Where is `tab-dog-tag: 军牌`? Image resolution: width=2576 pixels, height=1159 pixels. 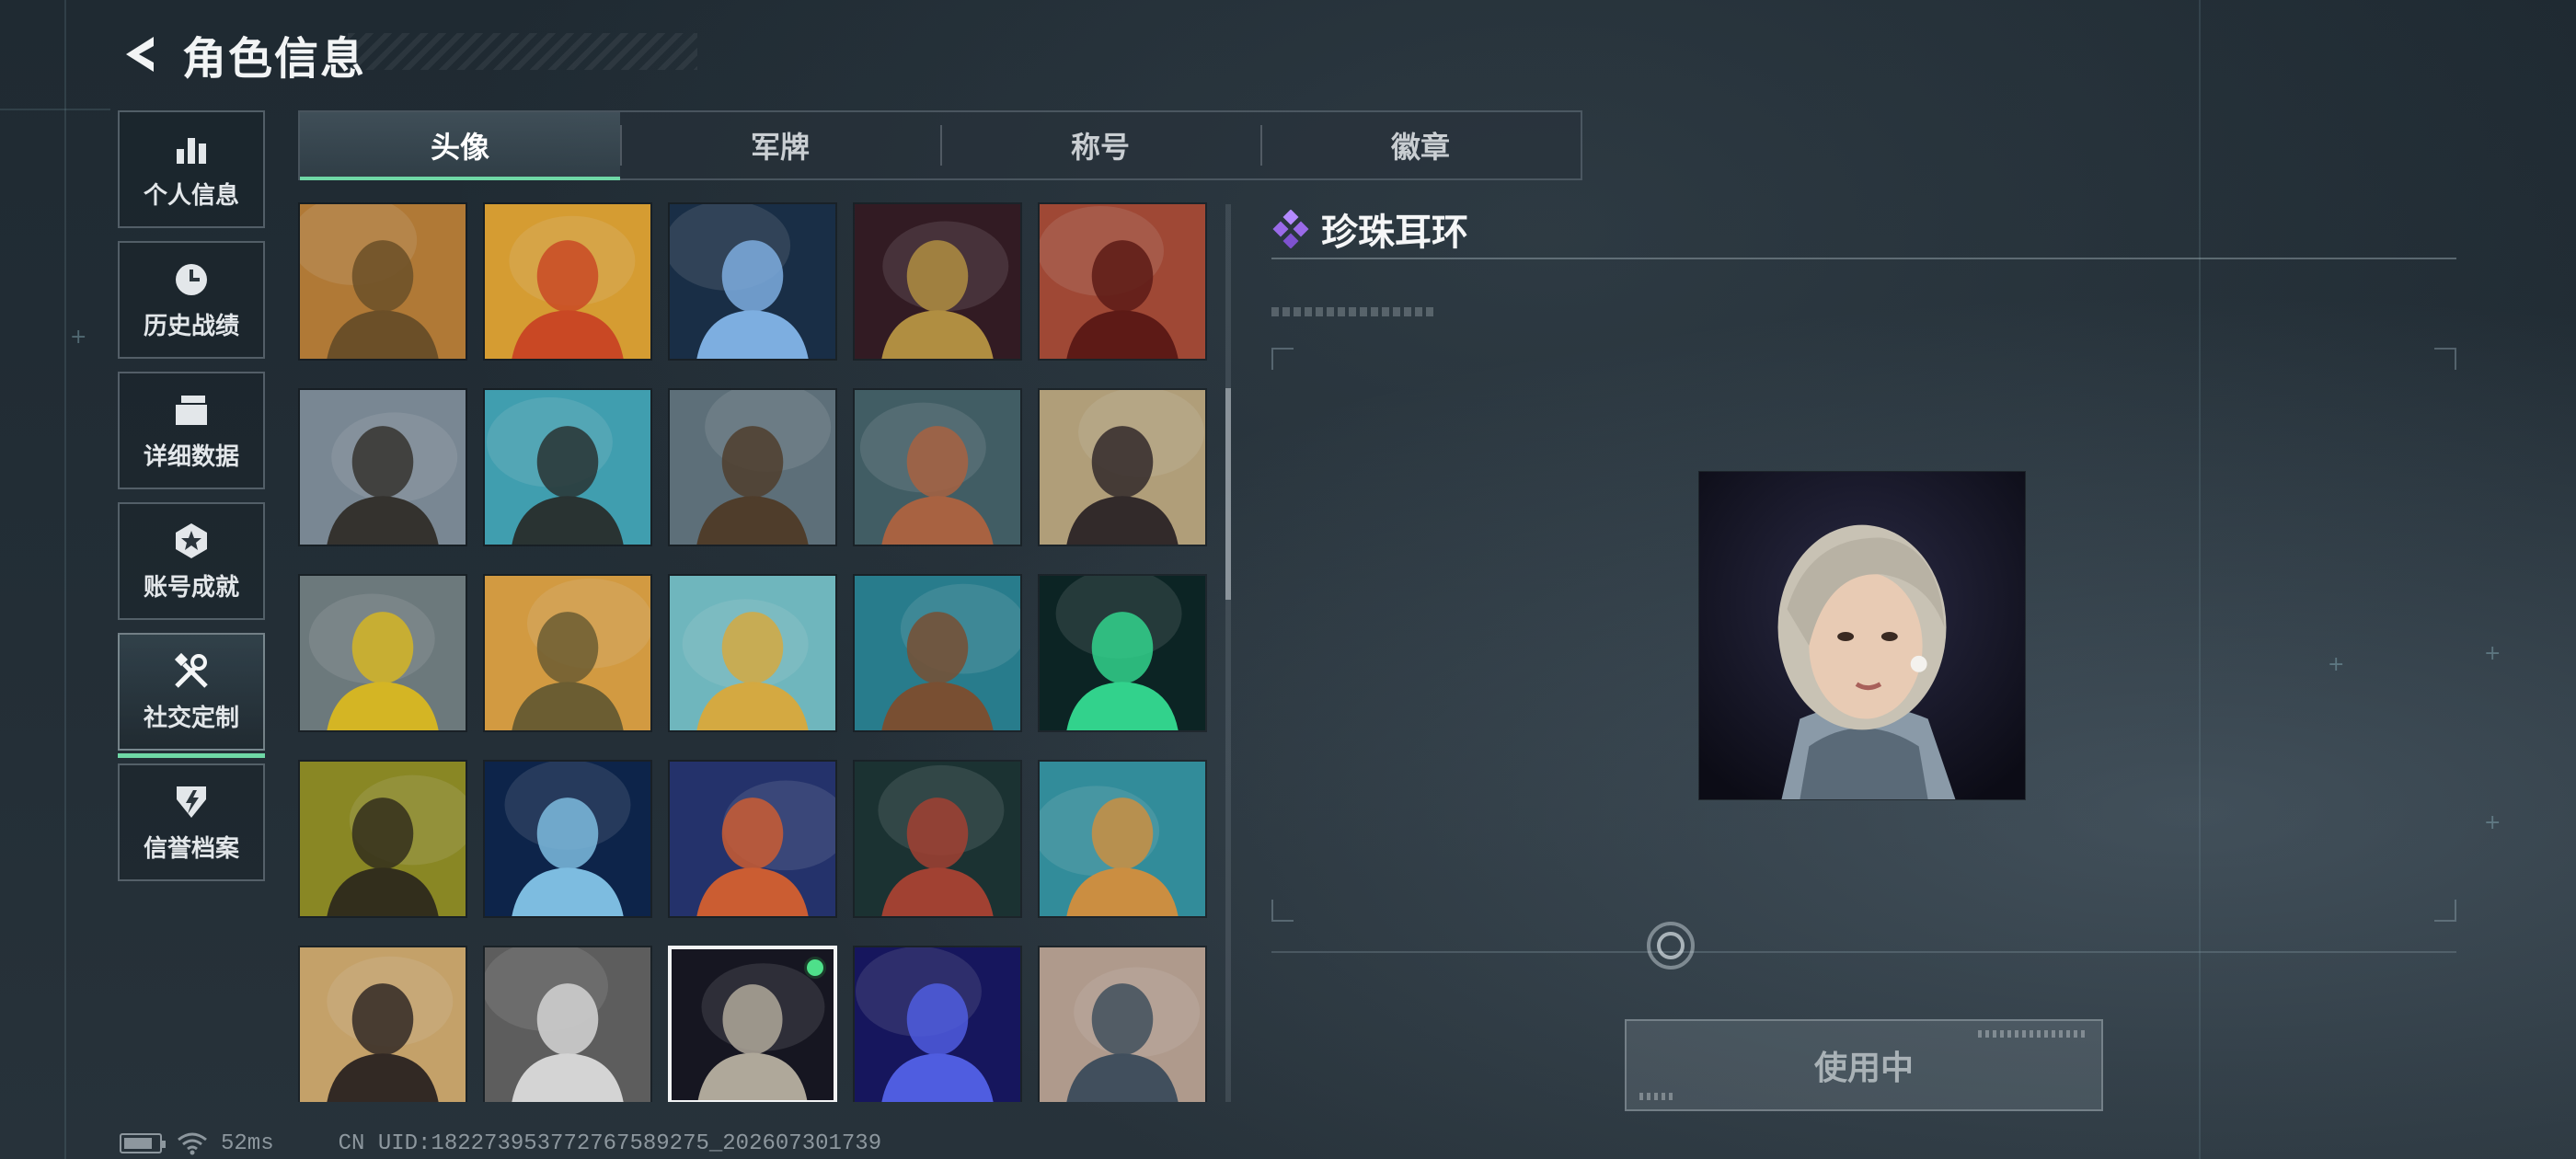
tab-dog-tag: 军牌 is located at coordinates (780, 145).